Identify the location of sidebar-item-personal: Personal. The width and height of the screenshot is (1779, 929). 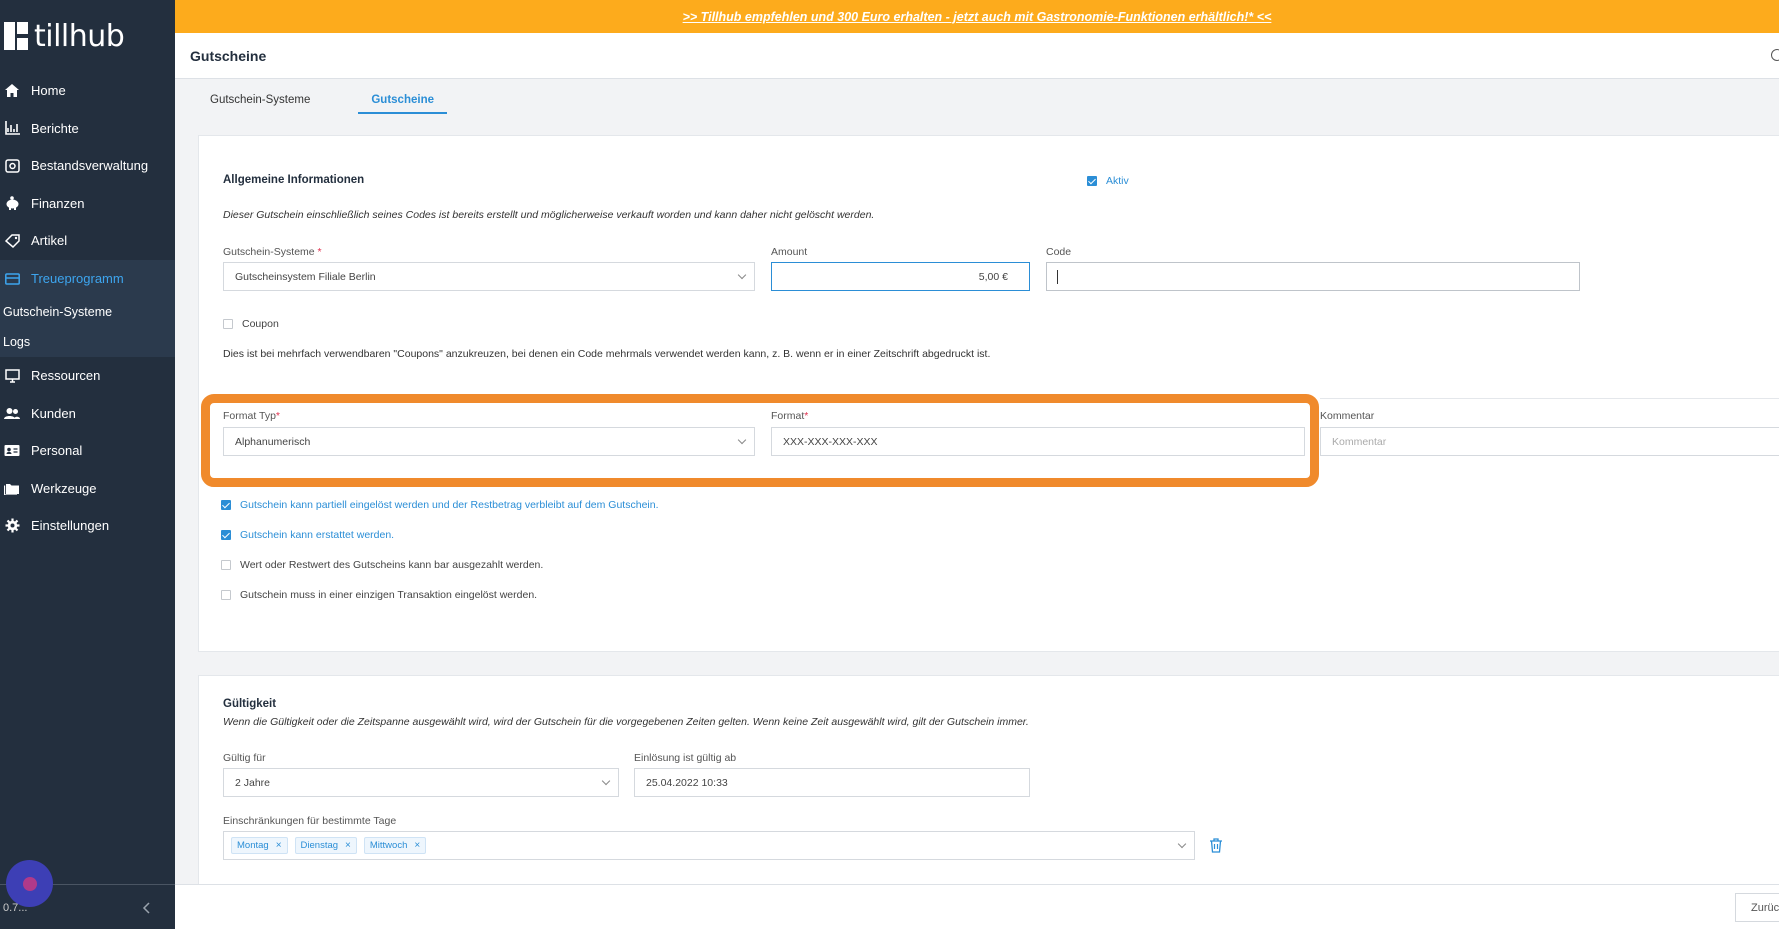
(87, 451).